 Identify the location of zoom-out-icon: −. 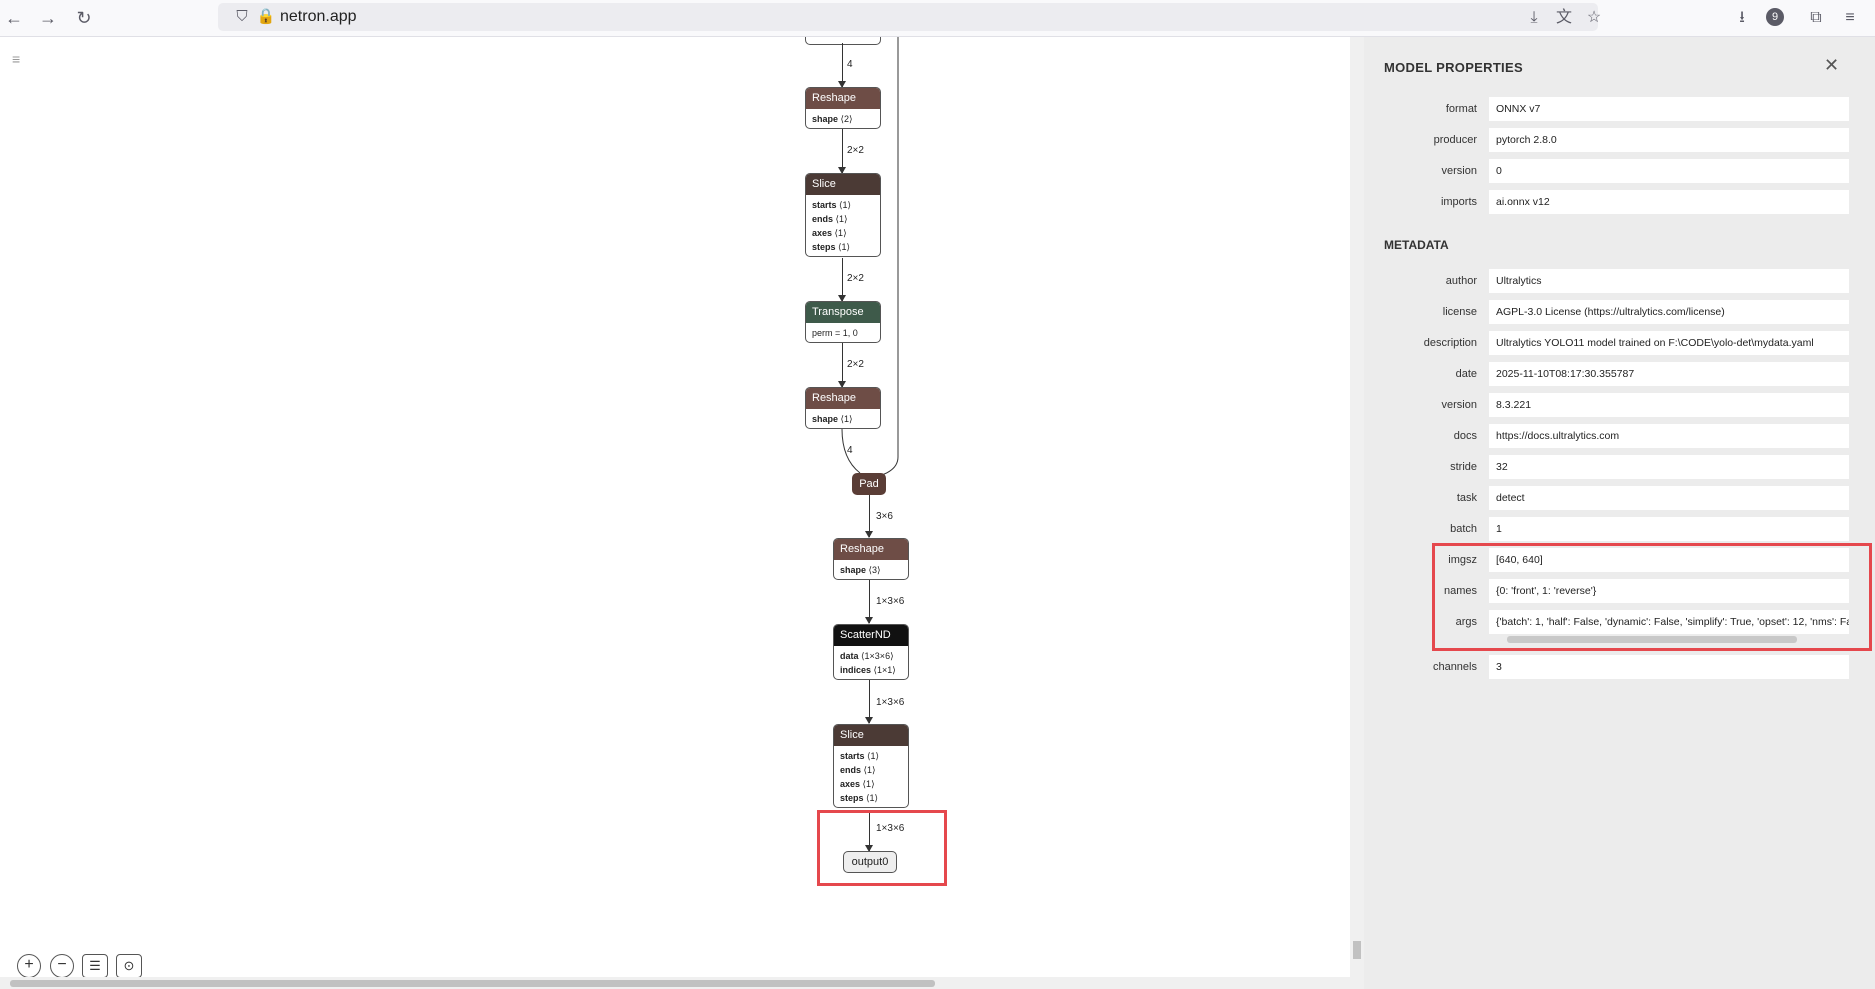
(62, 966).